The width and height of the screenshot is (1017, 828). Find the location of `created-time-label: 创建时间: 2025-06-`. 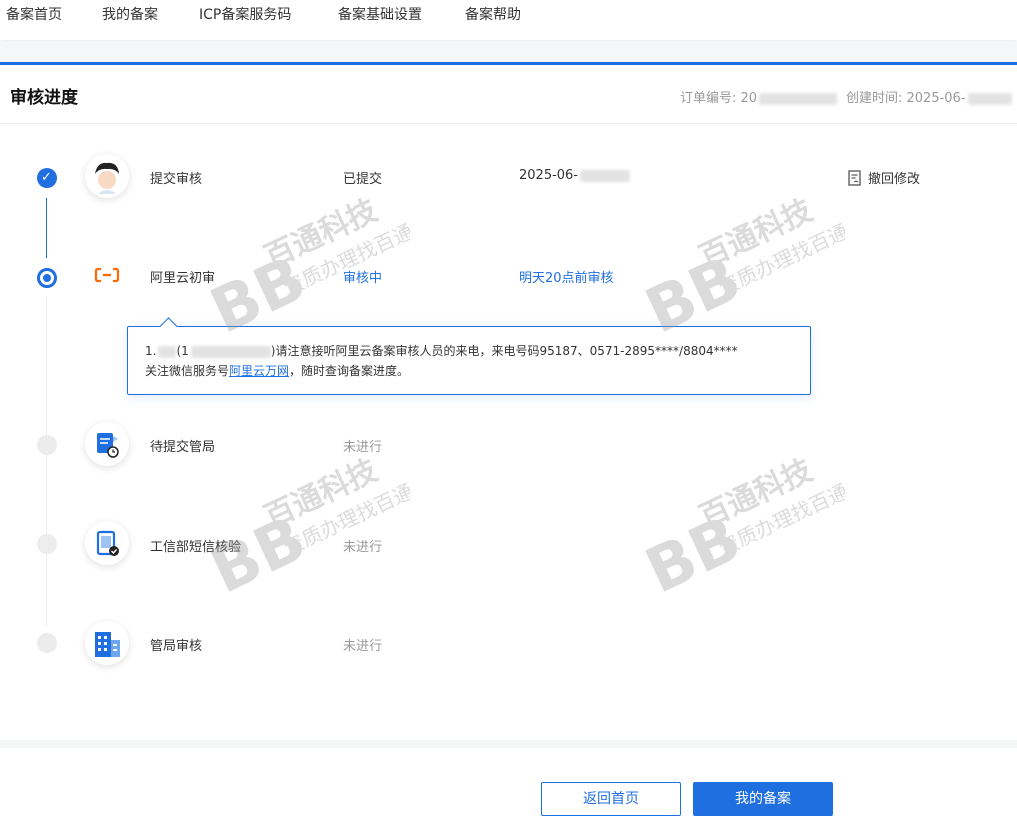

created-time-label: 创建时间: 2025-06- is located at coordinates (906, 98).